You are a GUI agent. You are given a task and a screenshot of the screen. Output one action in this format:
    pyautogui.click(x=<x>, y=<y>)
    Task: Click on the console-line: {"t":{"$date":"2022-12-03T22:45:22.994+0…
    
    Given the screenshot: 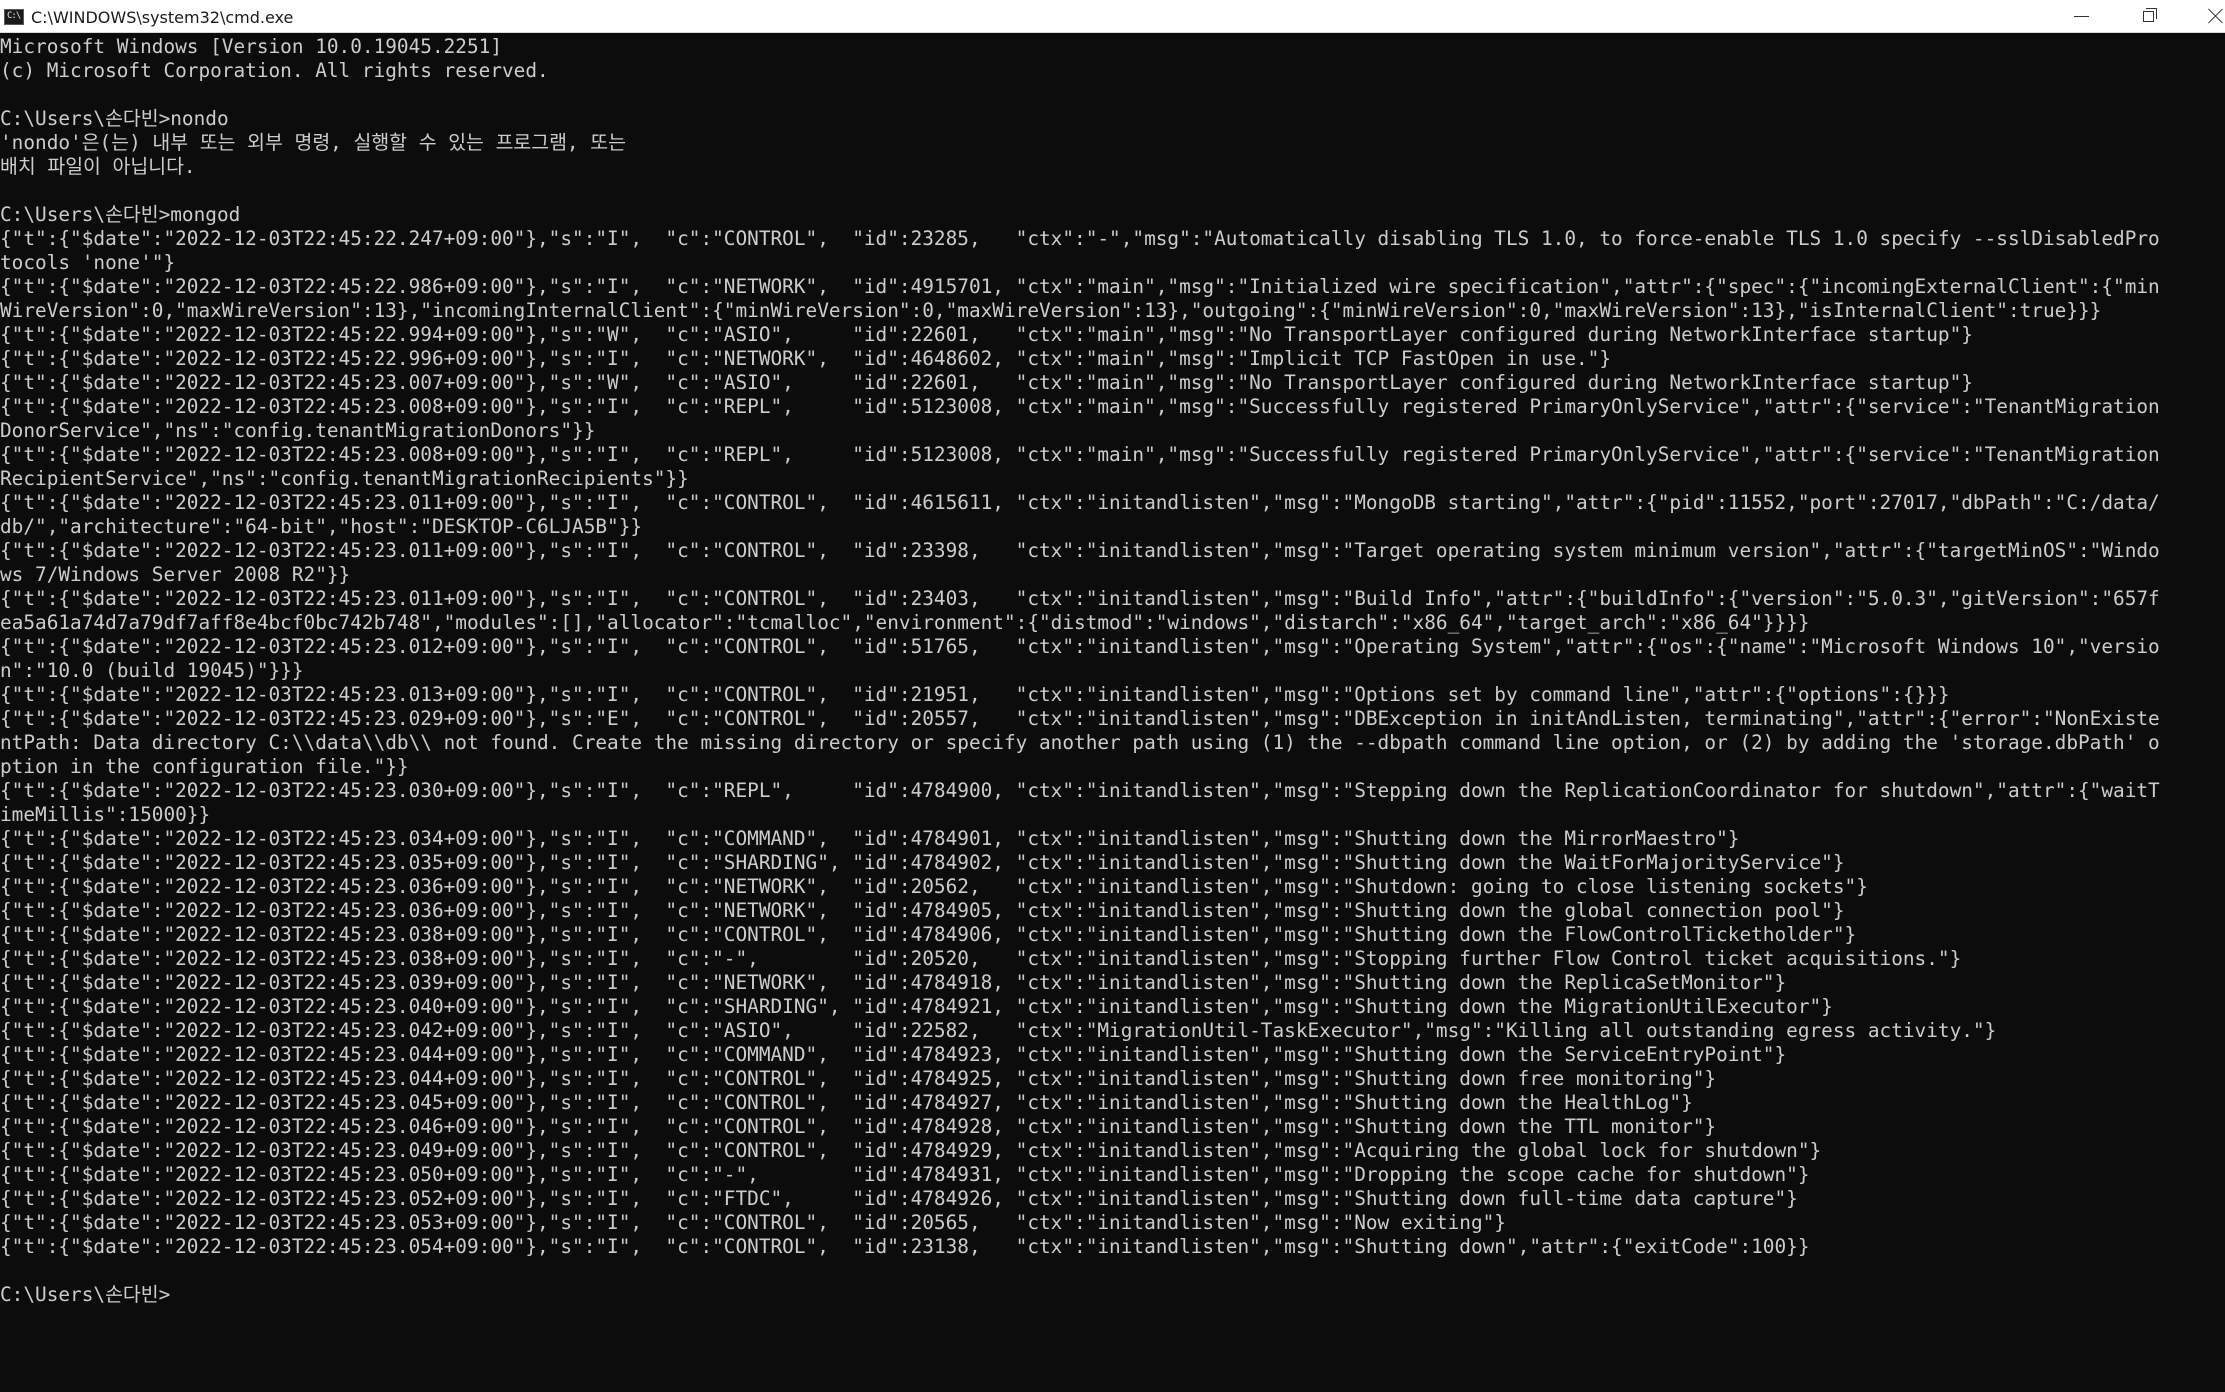 What is the action you would take?
    pyautogui.click(x=986, y=334)
    